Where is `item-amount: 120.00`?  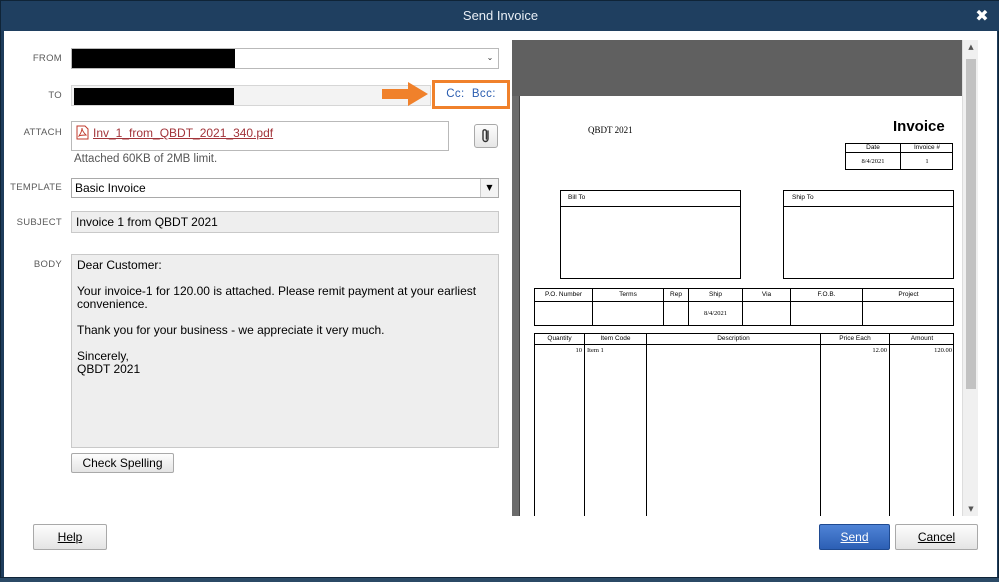
item-amount: 120.00 is located at coordinates (943, 350).